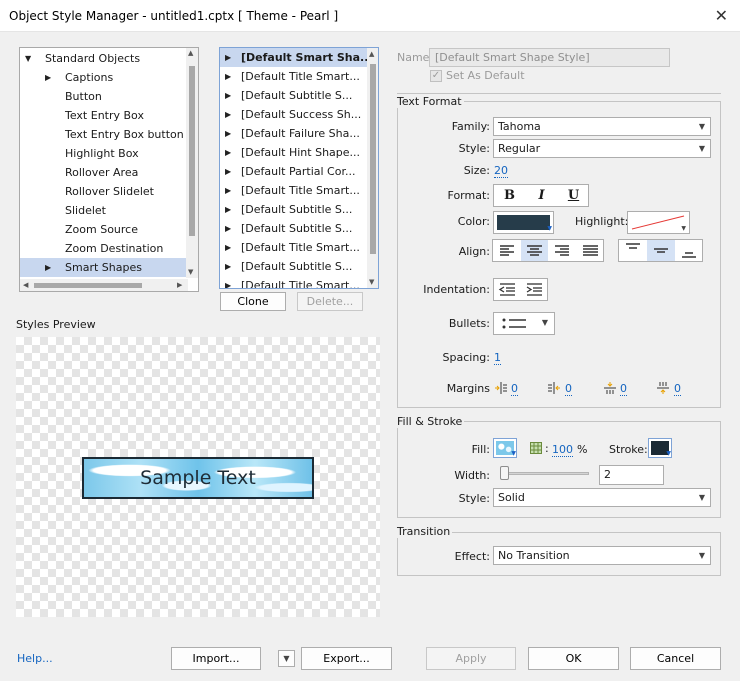  What do you see at coordinates (505, 448) in the screenshot?
I see `fill-texture-swatch: ▼` at bounding box center [505, 448].